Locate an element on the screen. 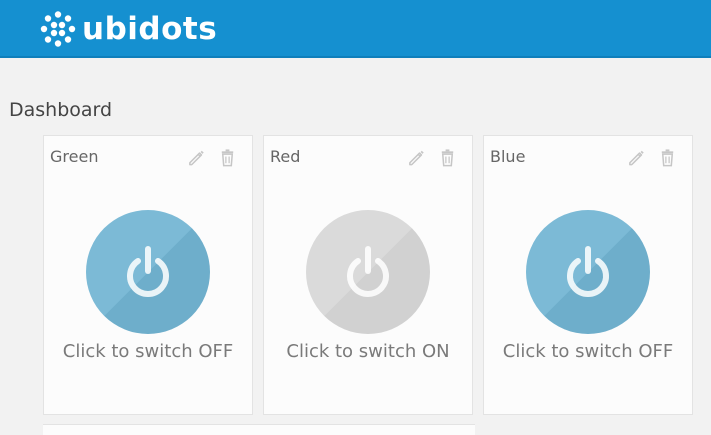 The height and width of the screenshot is (435, 711). widget-title: Blue is located at coordinates (508, 156).